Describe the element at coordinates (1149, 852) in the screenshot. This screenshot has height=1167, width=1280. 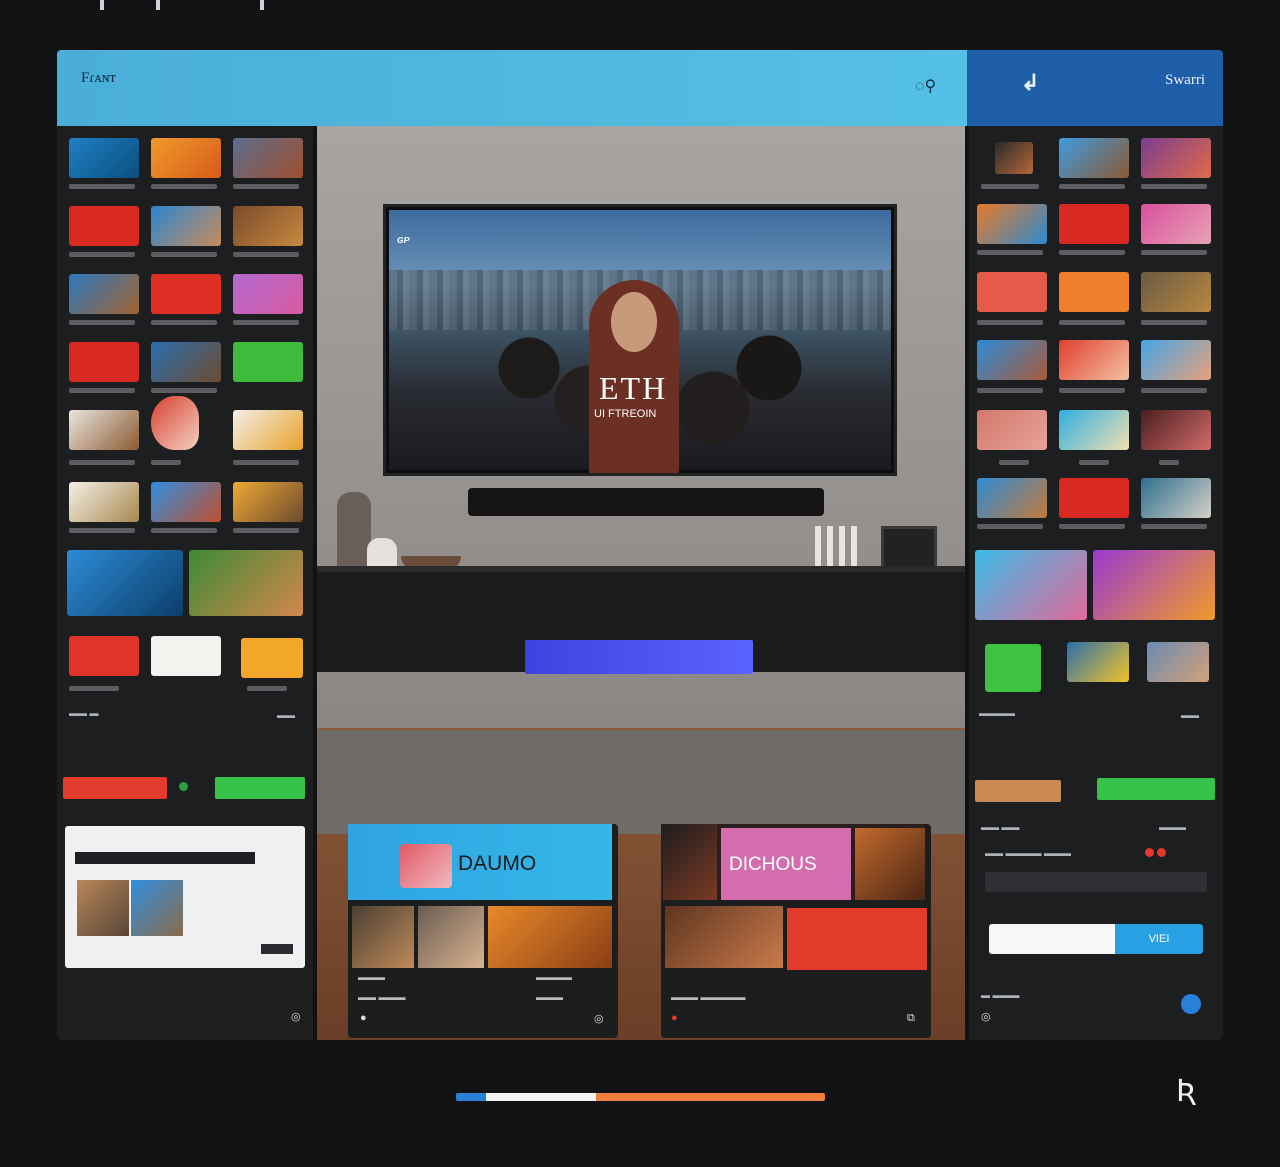
I see `red-dot-icon` at that location.